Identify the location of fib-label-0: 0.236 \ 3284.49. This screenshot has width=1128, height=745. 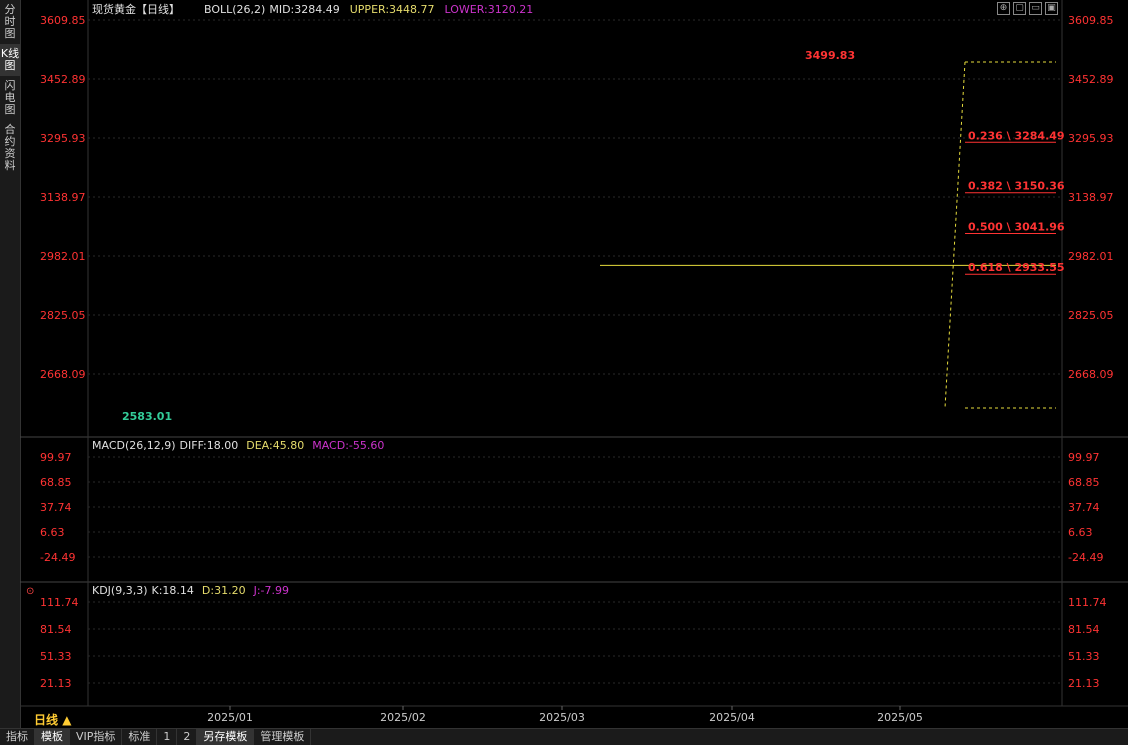
(1016, 135).